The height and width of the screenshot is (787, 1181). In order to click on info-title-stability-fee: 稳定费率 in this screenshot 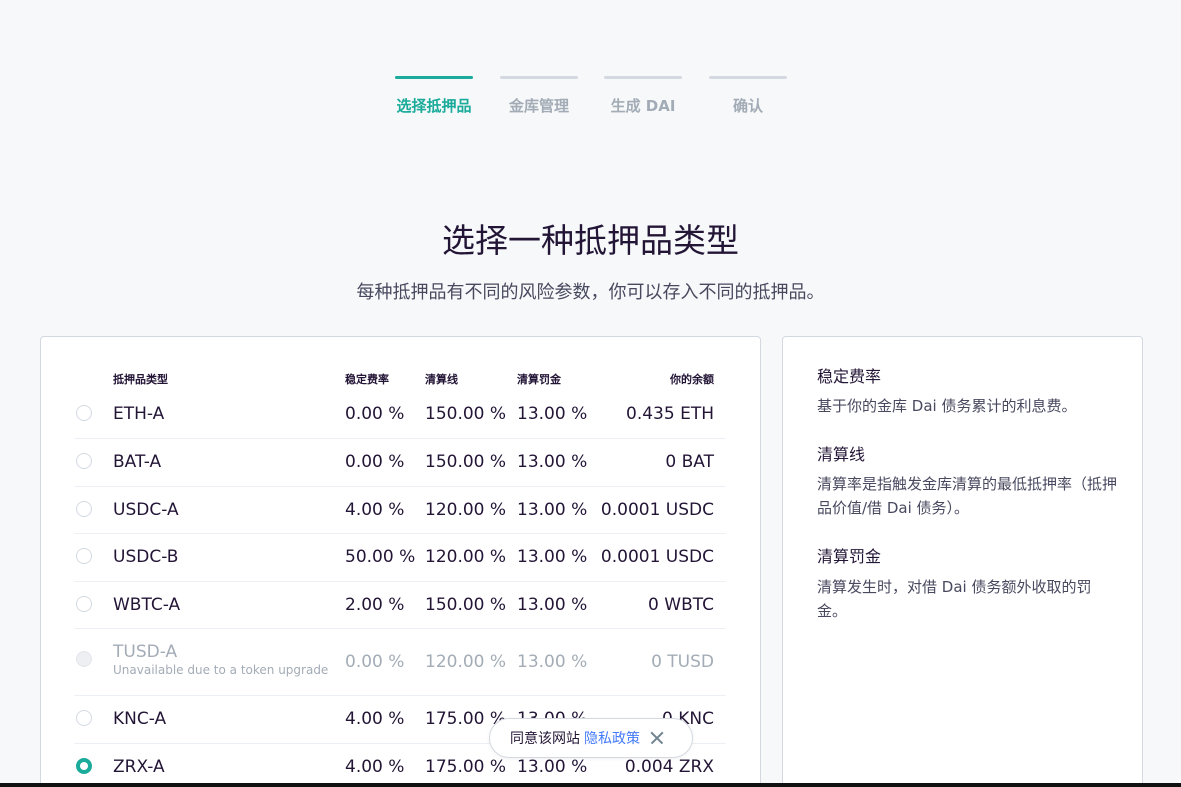, I will do `click(849, 376)`.